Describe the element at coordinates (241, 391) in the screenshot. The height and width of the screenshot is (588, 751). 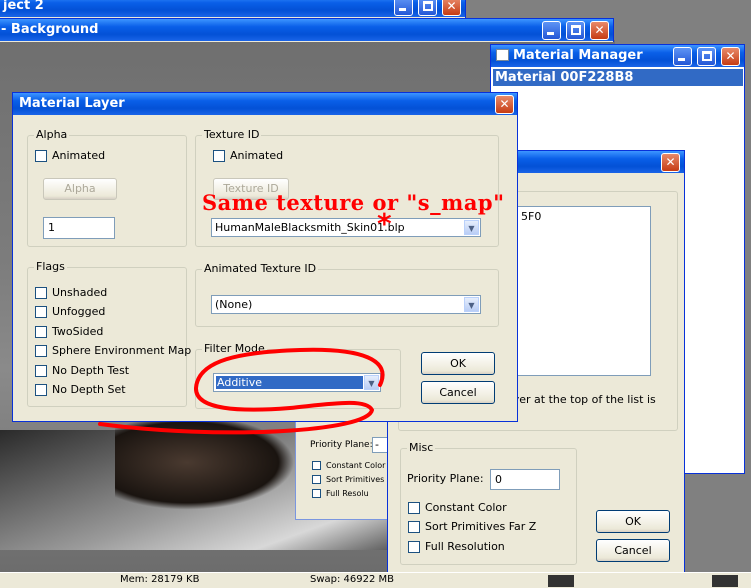
I see `circle-annotation` at that location.